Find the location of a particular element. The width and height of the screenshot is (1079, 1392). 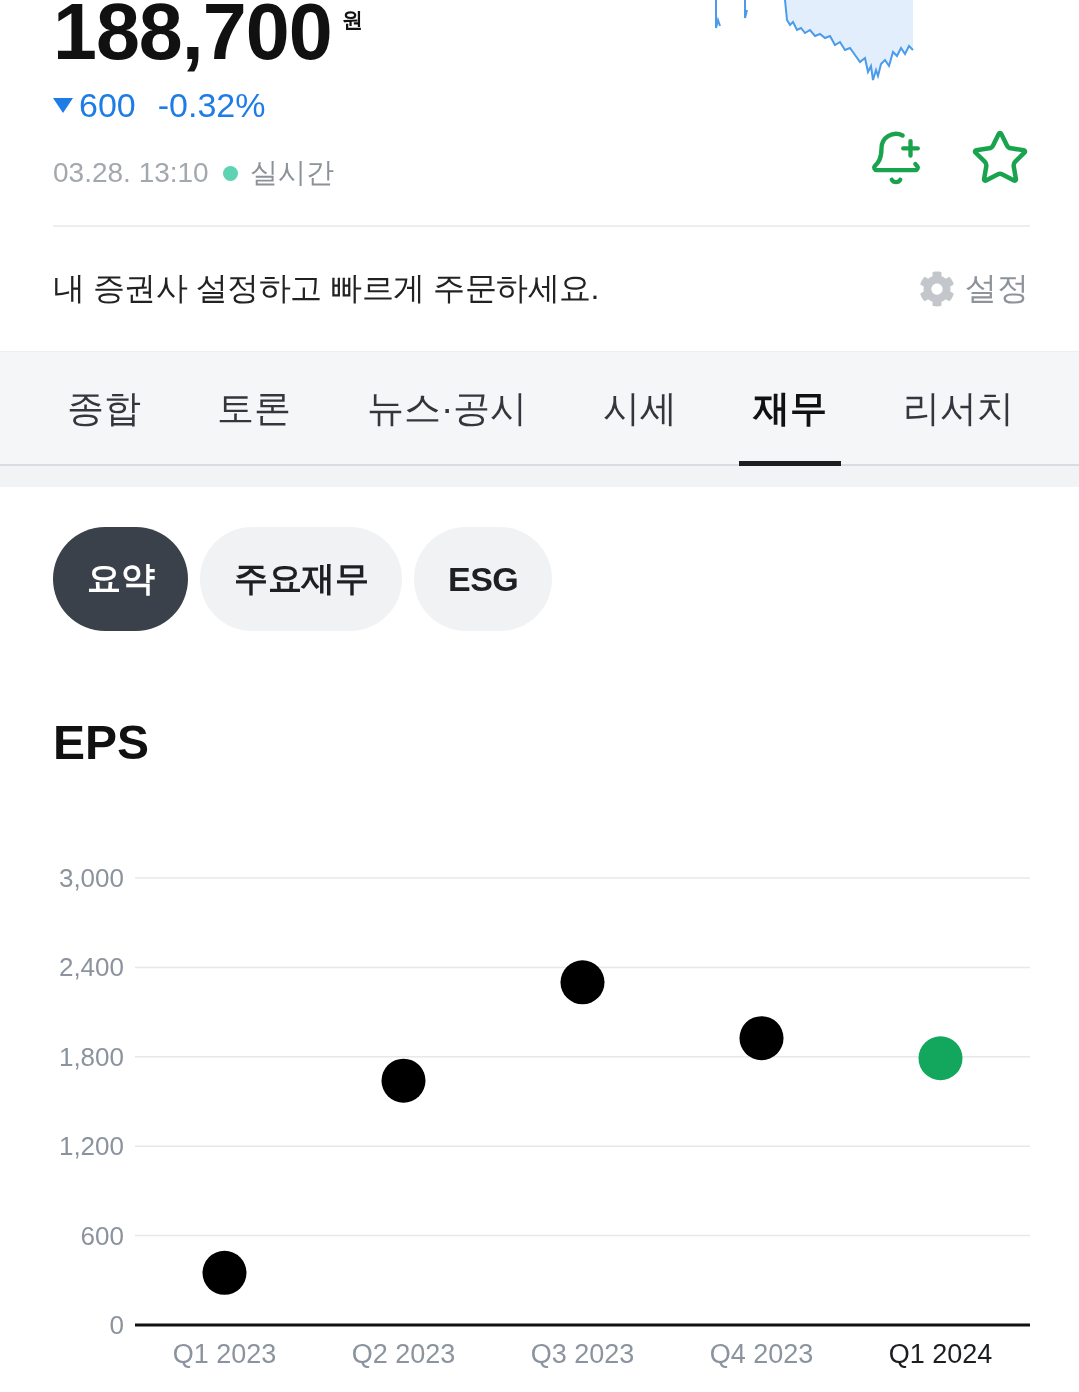

x-axis-tick-label: Q2 2023 is located at coordinates (403, 1354).